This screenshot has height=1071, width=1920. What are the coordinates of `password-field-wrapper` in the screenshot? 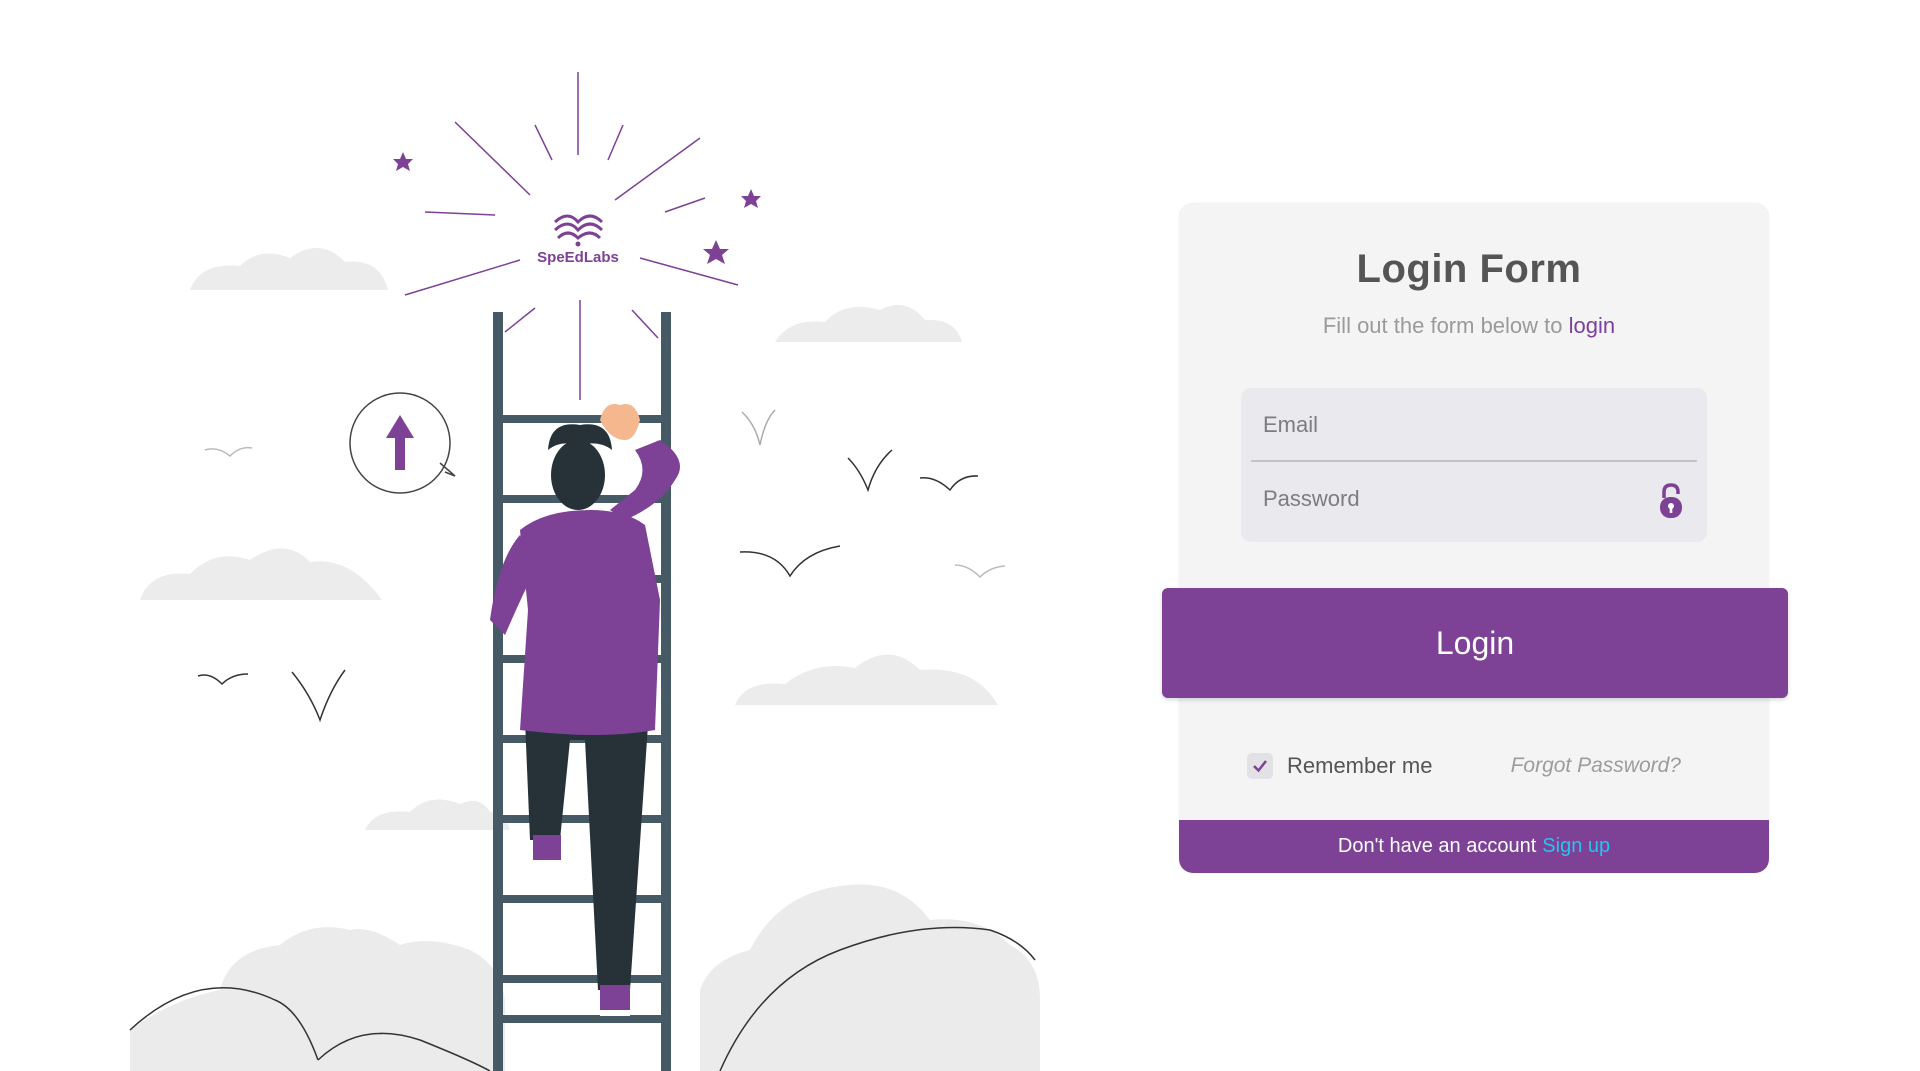 It's located at (1474, 499).